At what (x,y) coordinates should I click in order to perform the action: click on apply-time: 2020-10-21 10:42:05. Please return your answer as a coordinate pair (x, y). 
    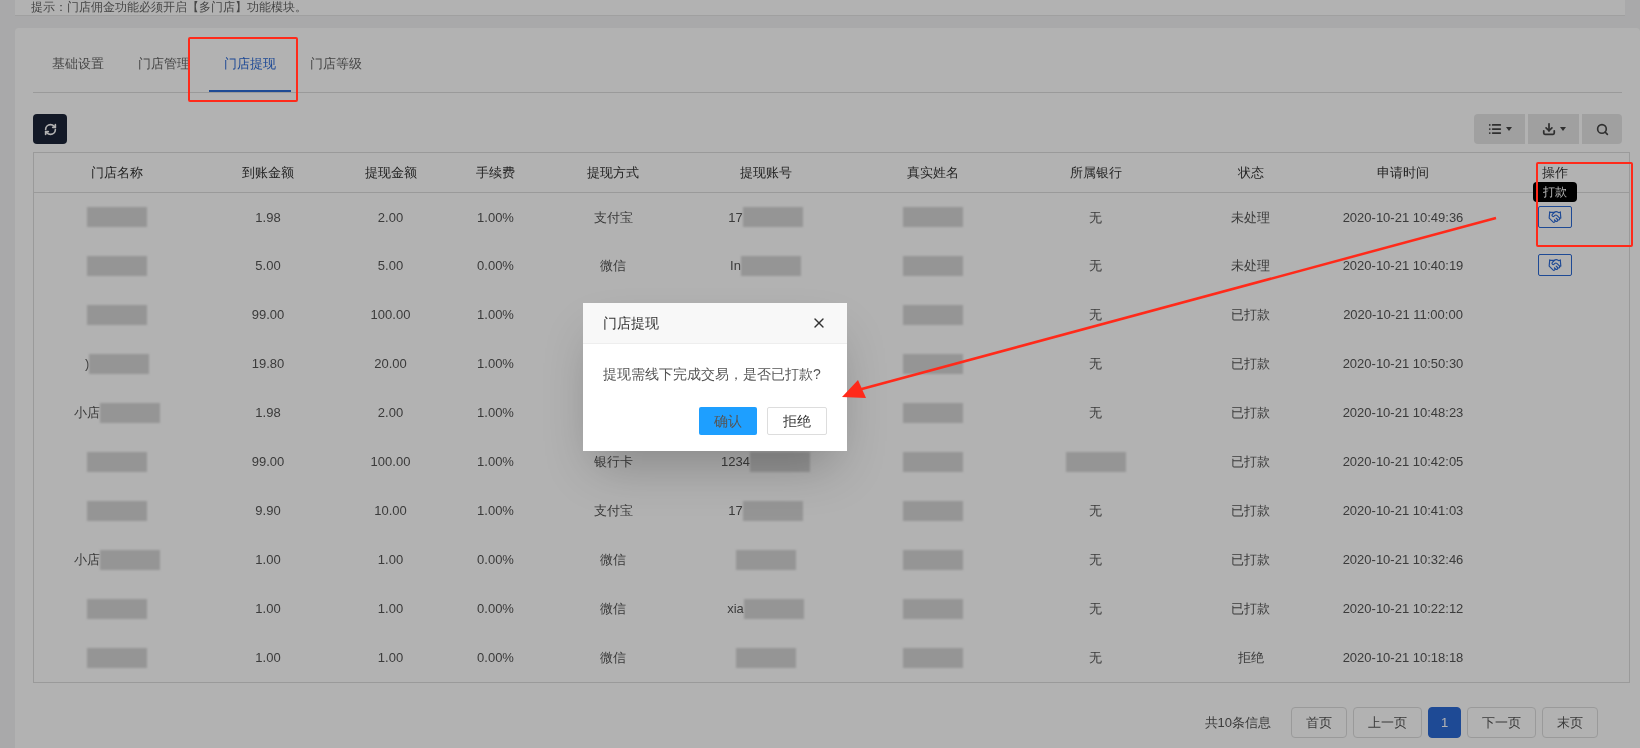
    Looking at the image, I should click on (1403, 462).